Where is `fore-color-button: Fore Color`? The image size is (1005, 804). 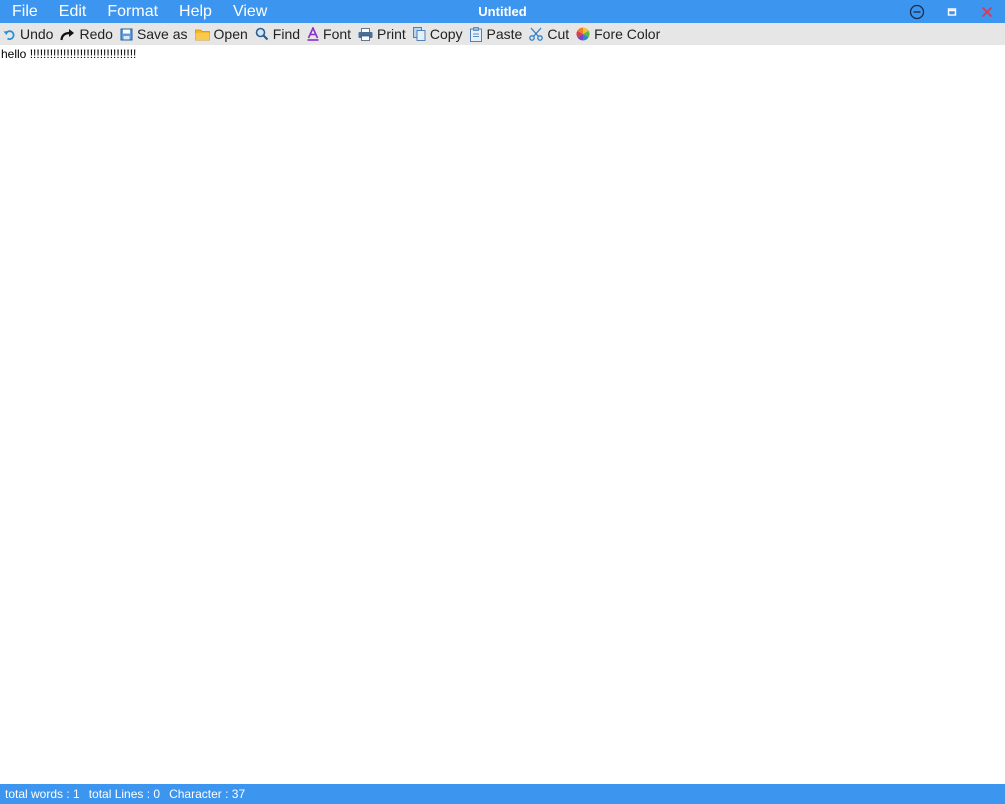
fore-color-button: Fore Color is located at coordinates (618, 34).